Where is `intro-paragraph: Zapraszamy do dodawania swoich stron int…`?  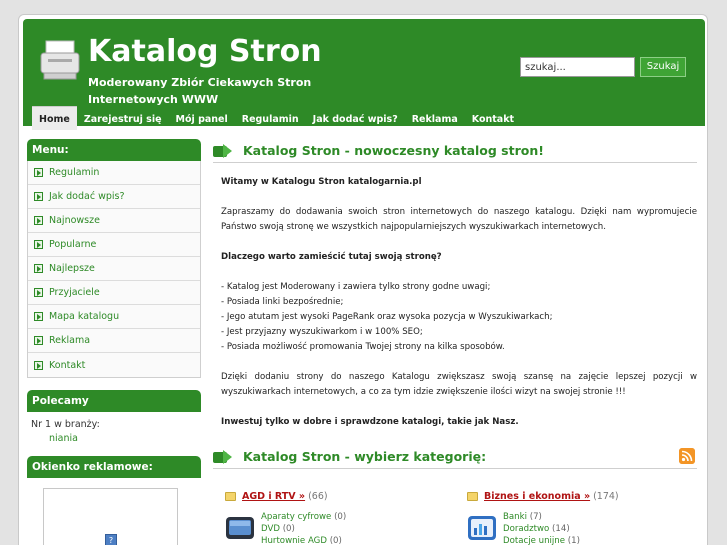 intro-paragraph: Zapraszamy do dodawania swoich stron int… is located at coordinates (459, 219).